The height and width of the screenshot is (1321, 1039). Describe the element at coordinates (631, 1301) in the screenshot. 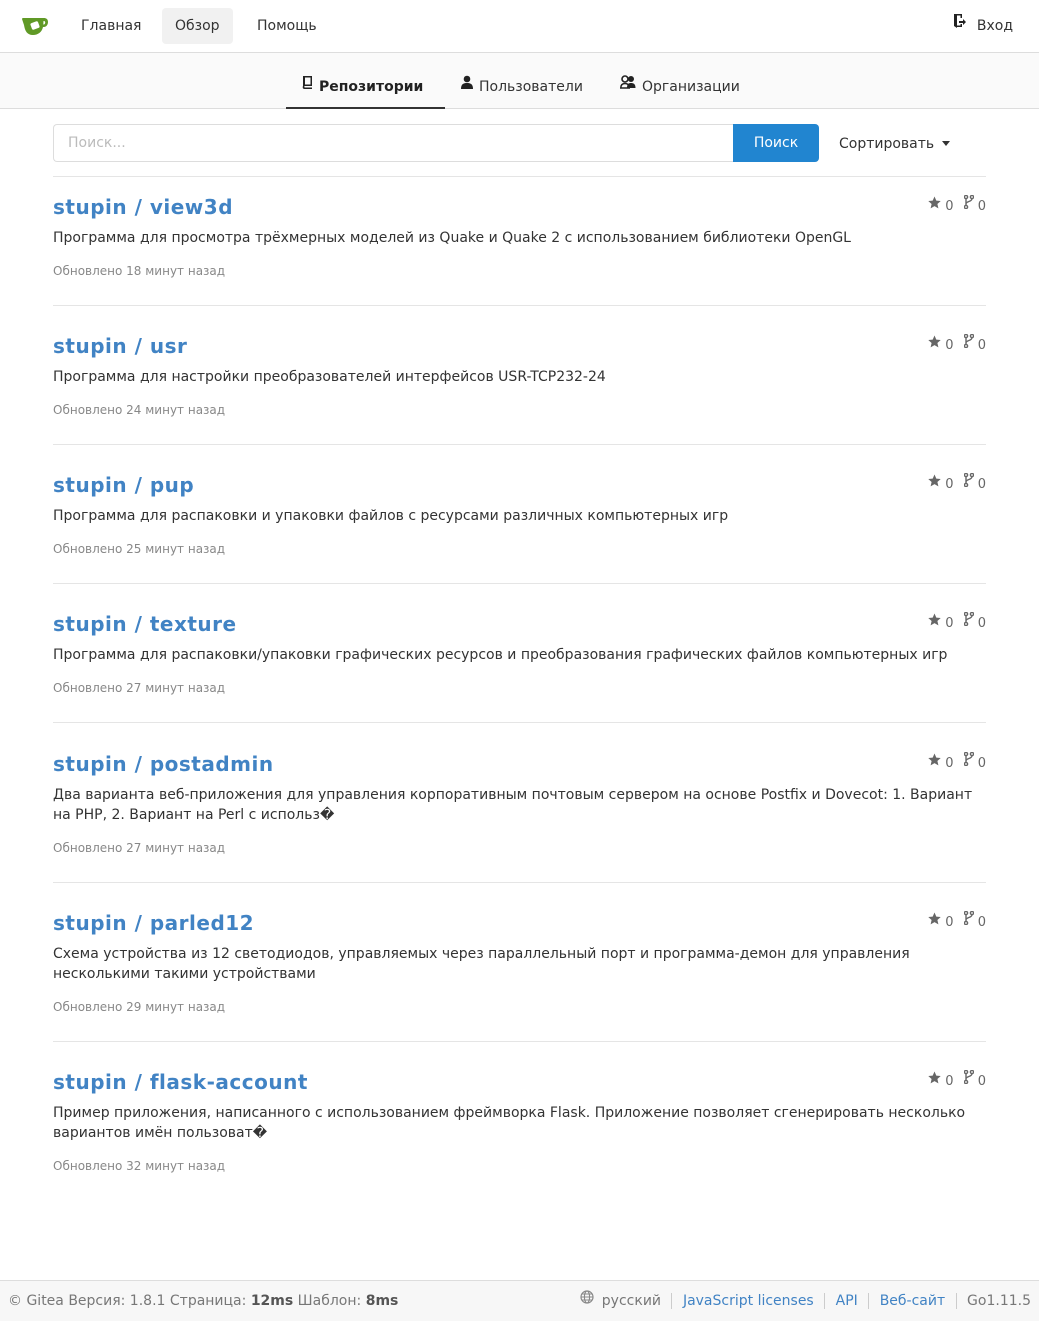

I see `language-label: русский` at that location.